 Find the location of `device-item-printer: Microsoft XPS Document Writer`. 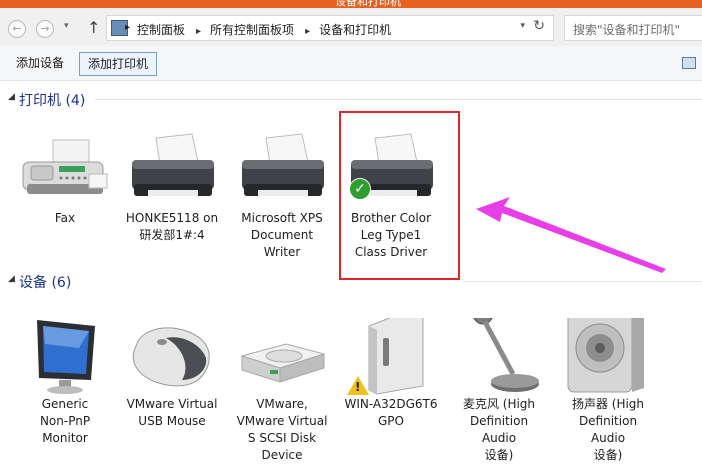

device-item-printer: Microsoft XPS Document Writer is located at coordinates (282, 196).